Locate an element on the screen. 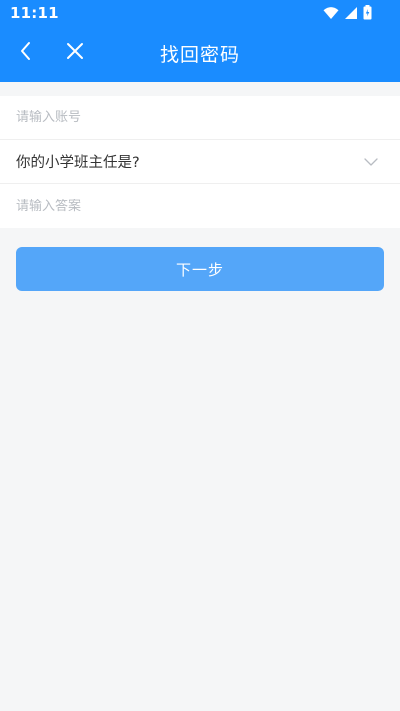 This screenshot has width=400, height=711. security-question-select: 你的小学班主任是? is located at coordinates (200, 162).